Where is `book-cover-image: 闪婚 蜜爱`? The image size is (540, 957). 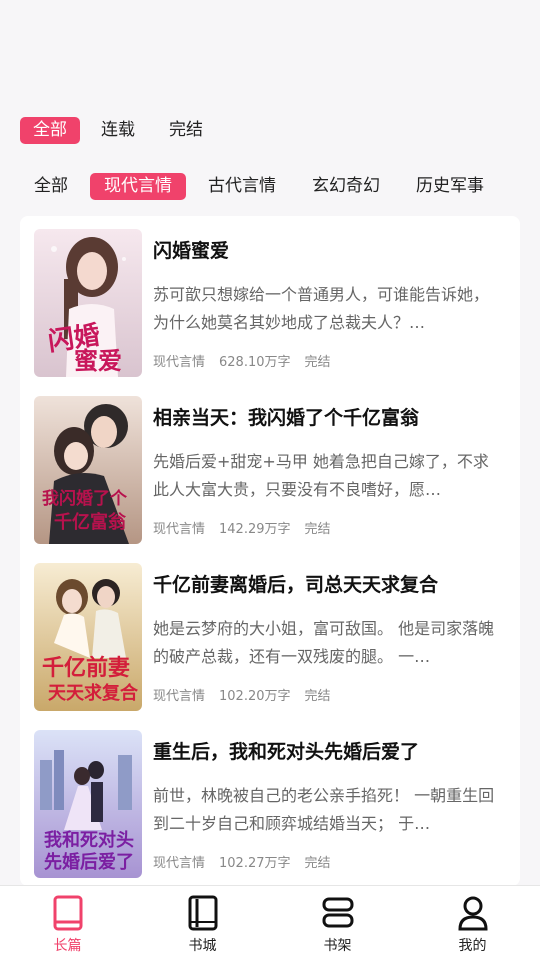 book-cover-image: 闪婚 蜜爱 is located at coordinates (88, 303).